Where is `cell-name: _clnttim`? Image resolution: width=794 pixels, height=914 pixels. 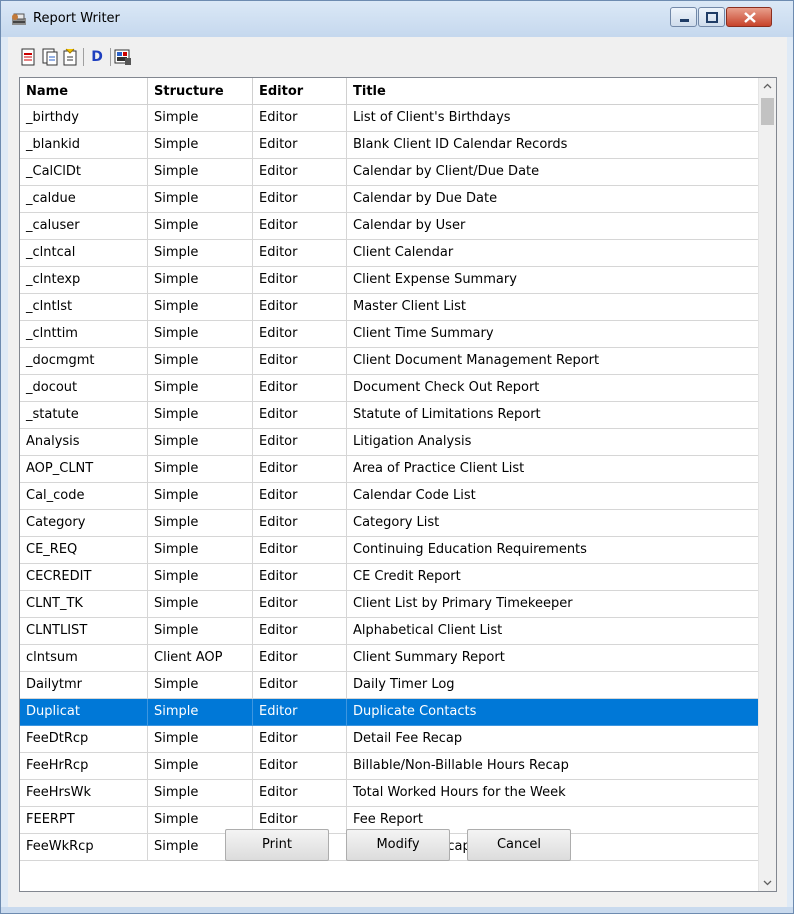 cell-name: _clnttim is located at coordinates (84, 334).